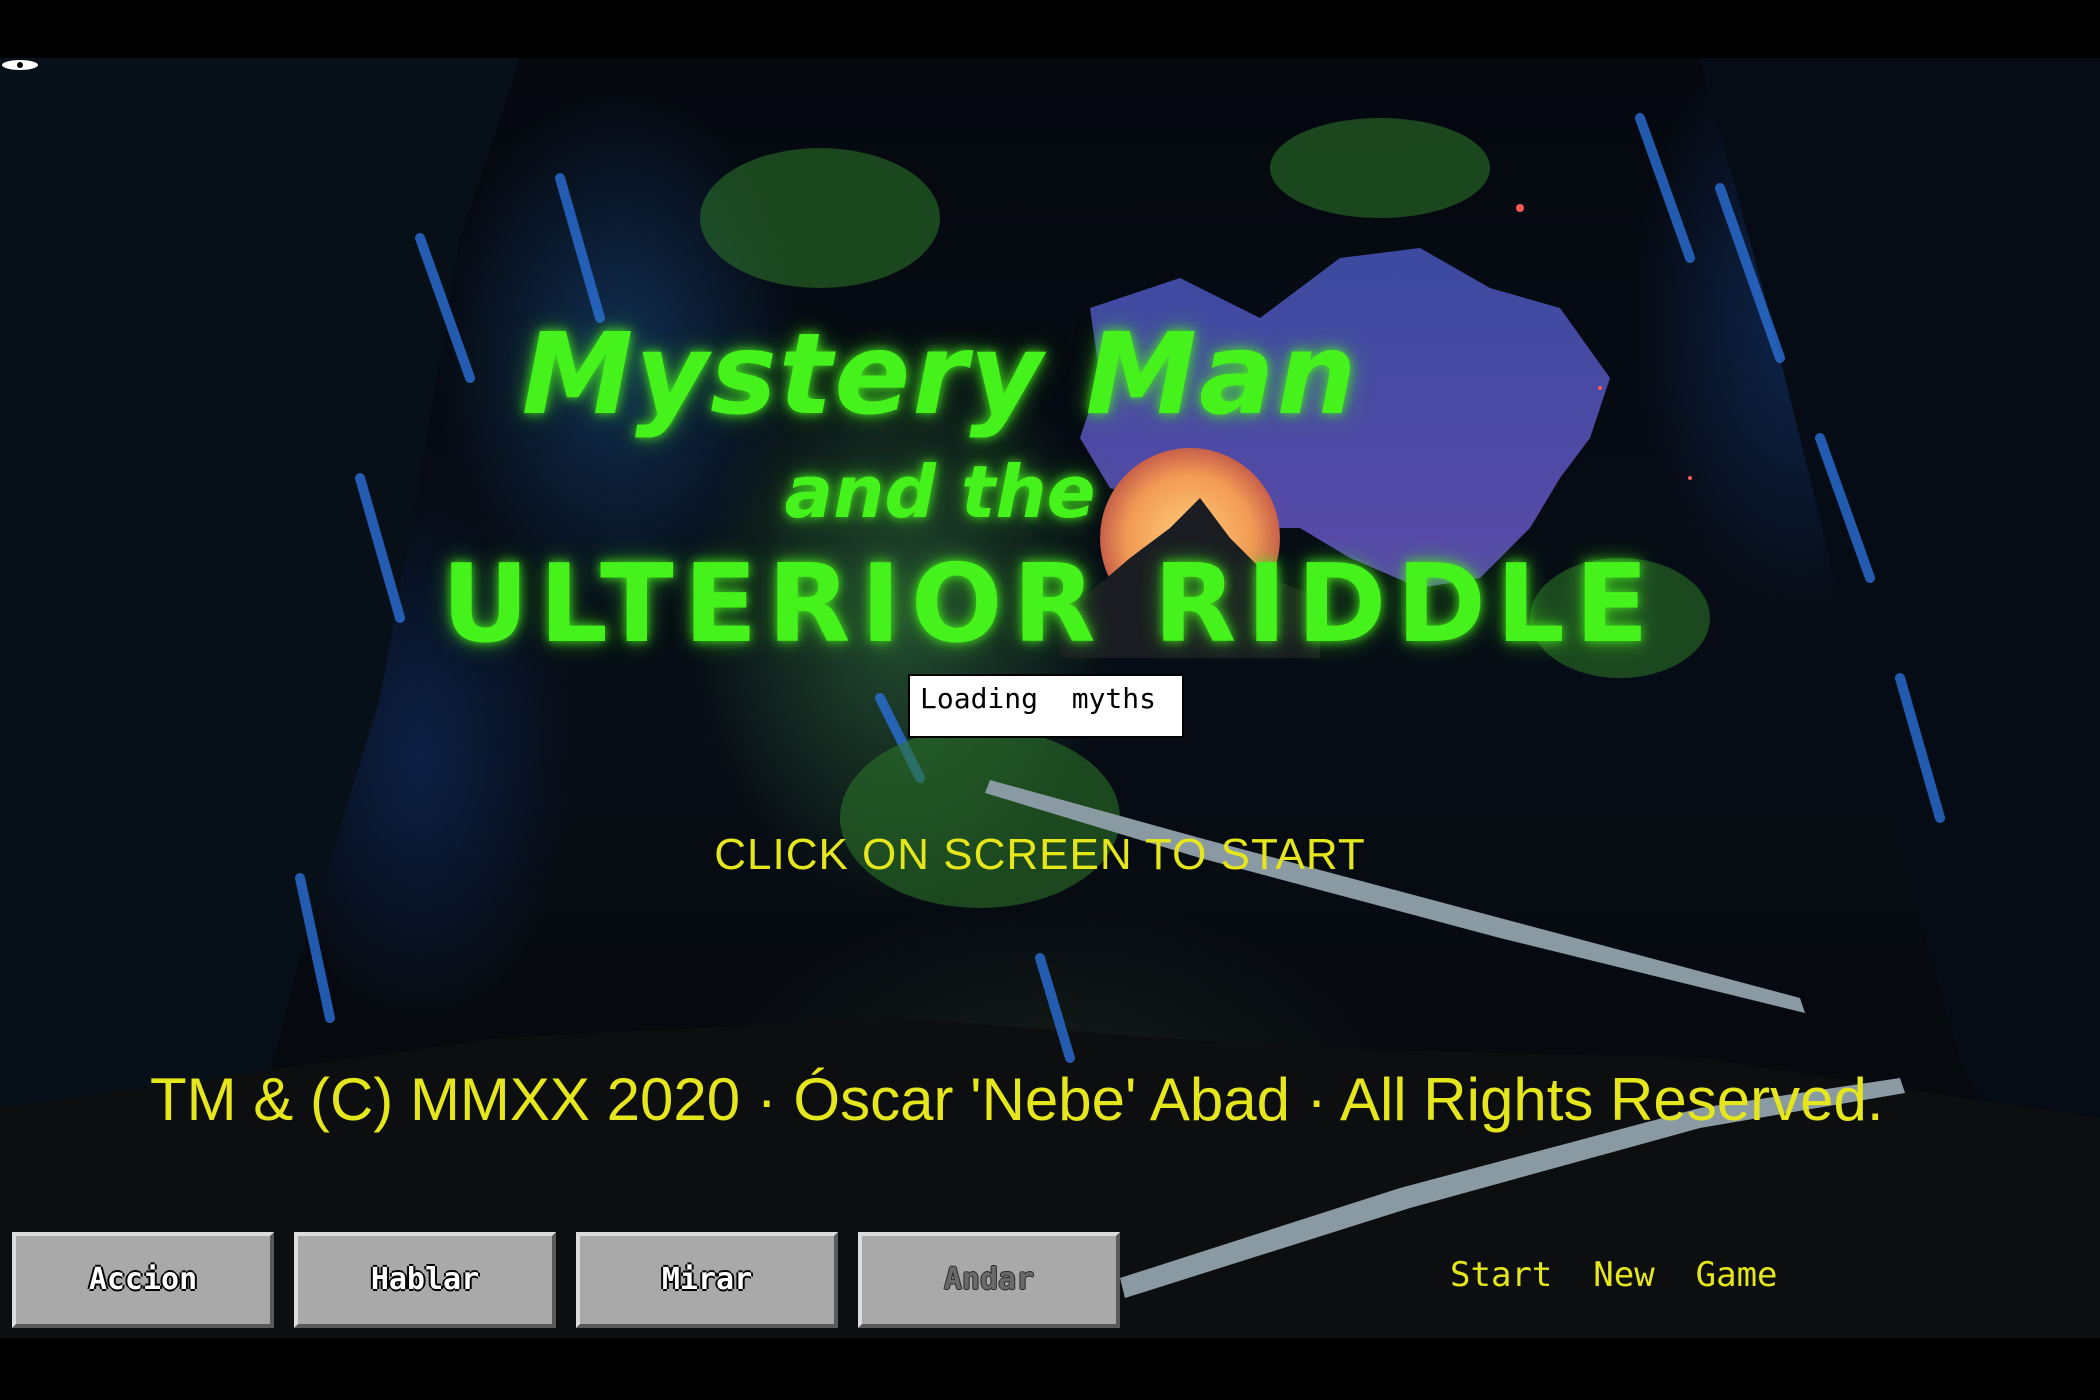  Describe the element at coordinates (940, 375) in the screenshot. I see `logo-title-line1: Mystery Man` at that location.